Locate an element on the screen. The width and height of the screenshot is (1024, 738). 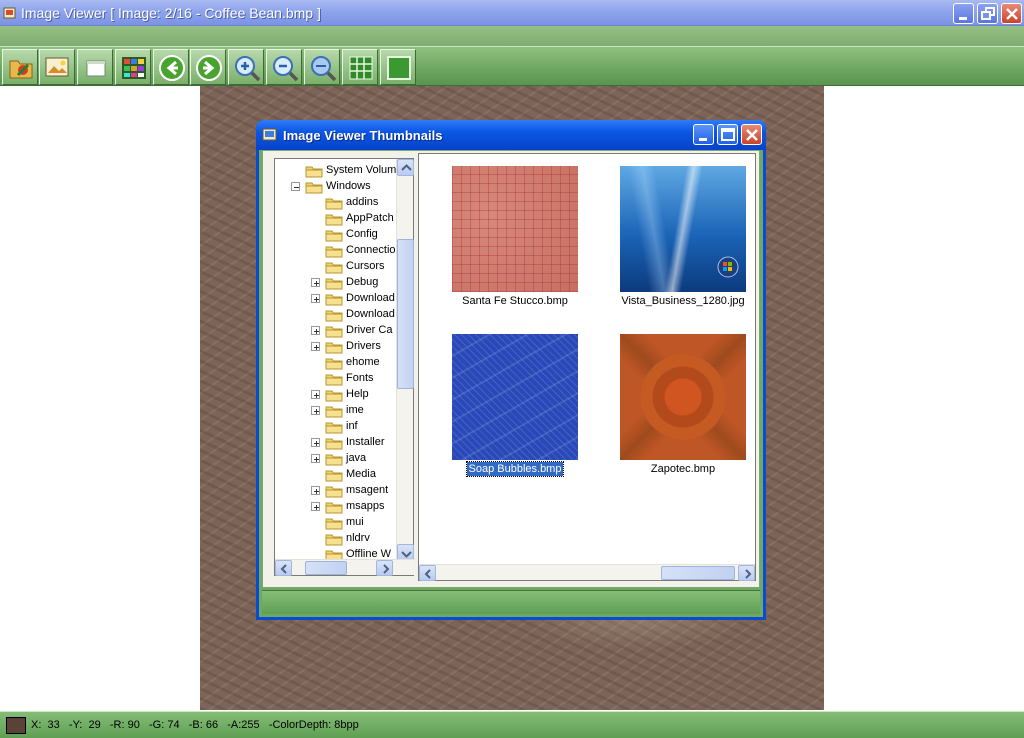
open-image-button is located at coordinates (57, 67).